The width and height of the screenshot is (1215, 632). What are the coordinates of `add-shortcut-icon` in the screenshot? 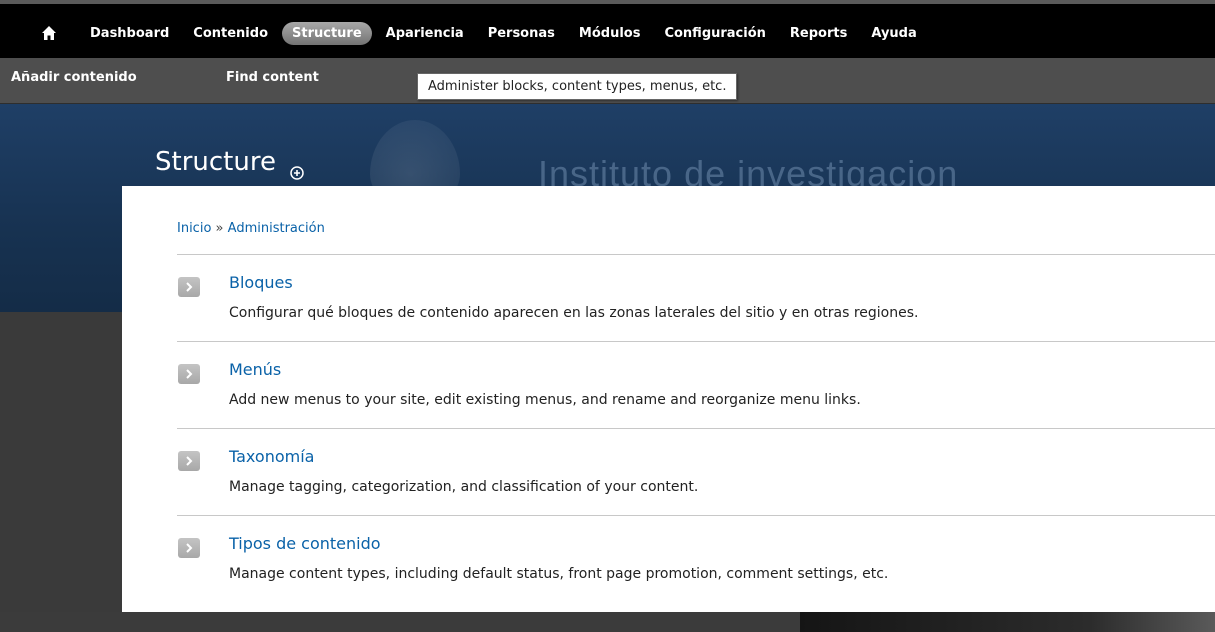 It's located at (297, 168).